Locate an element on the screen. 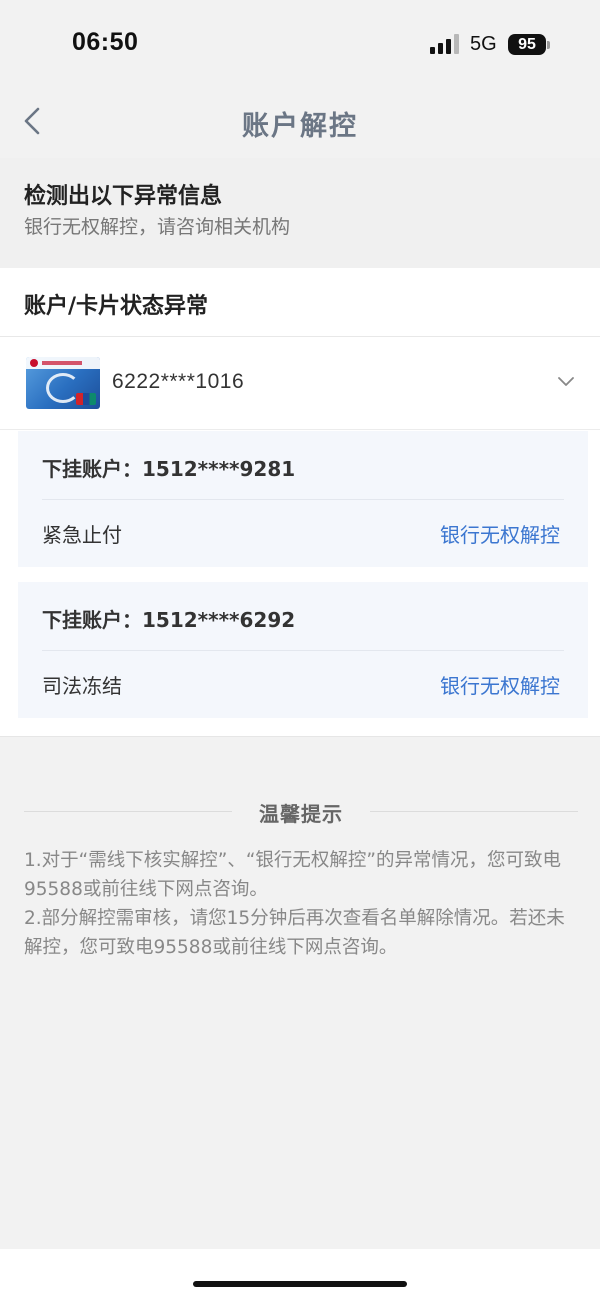  alert-subtitle: 银行无权解控，请咨询相关机构 is located at coordinates (157, 227).